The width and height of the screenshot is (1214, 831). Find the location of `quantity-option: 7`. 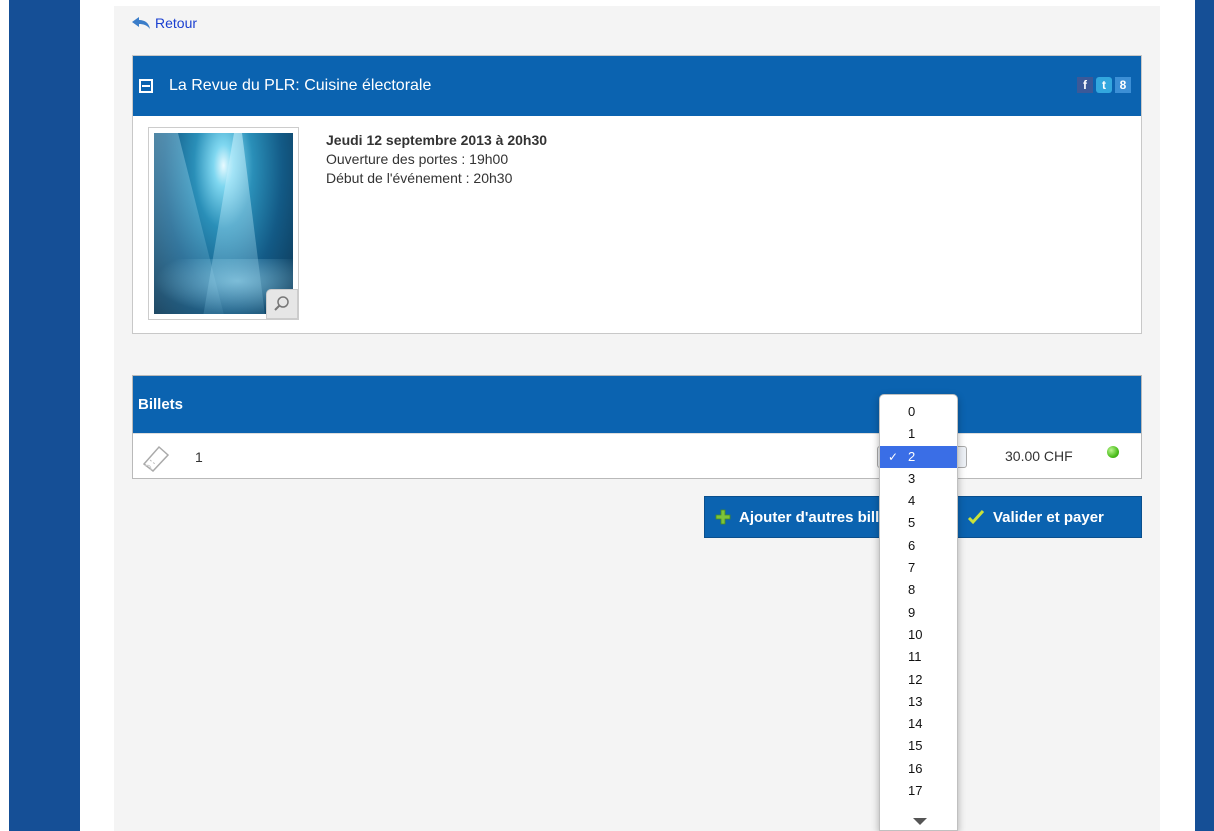

quantity-option: 7 is located at coordinates (918, 568).